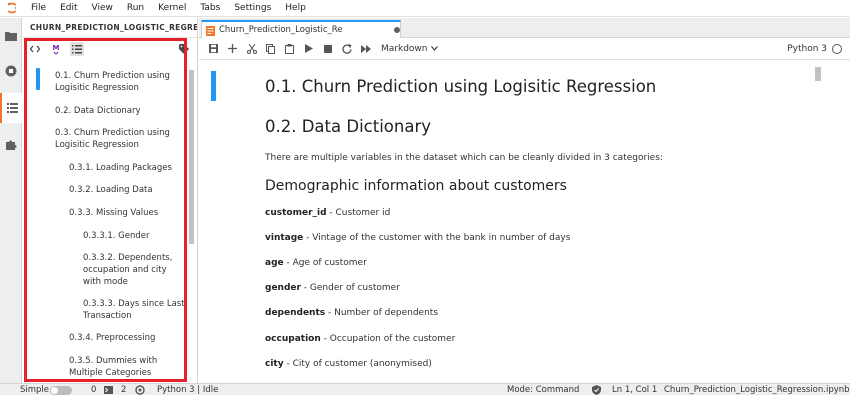 The width and height of the screenshot is (850, 395). What do you see at coordinates (814, 49) in the screenshot?
I see `kernel-indicator: Python 3` at bounding box center [814, 49].